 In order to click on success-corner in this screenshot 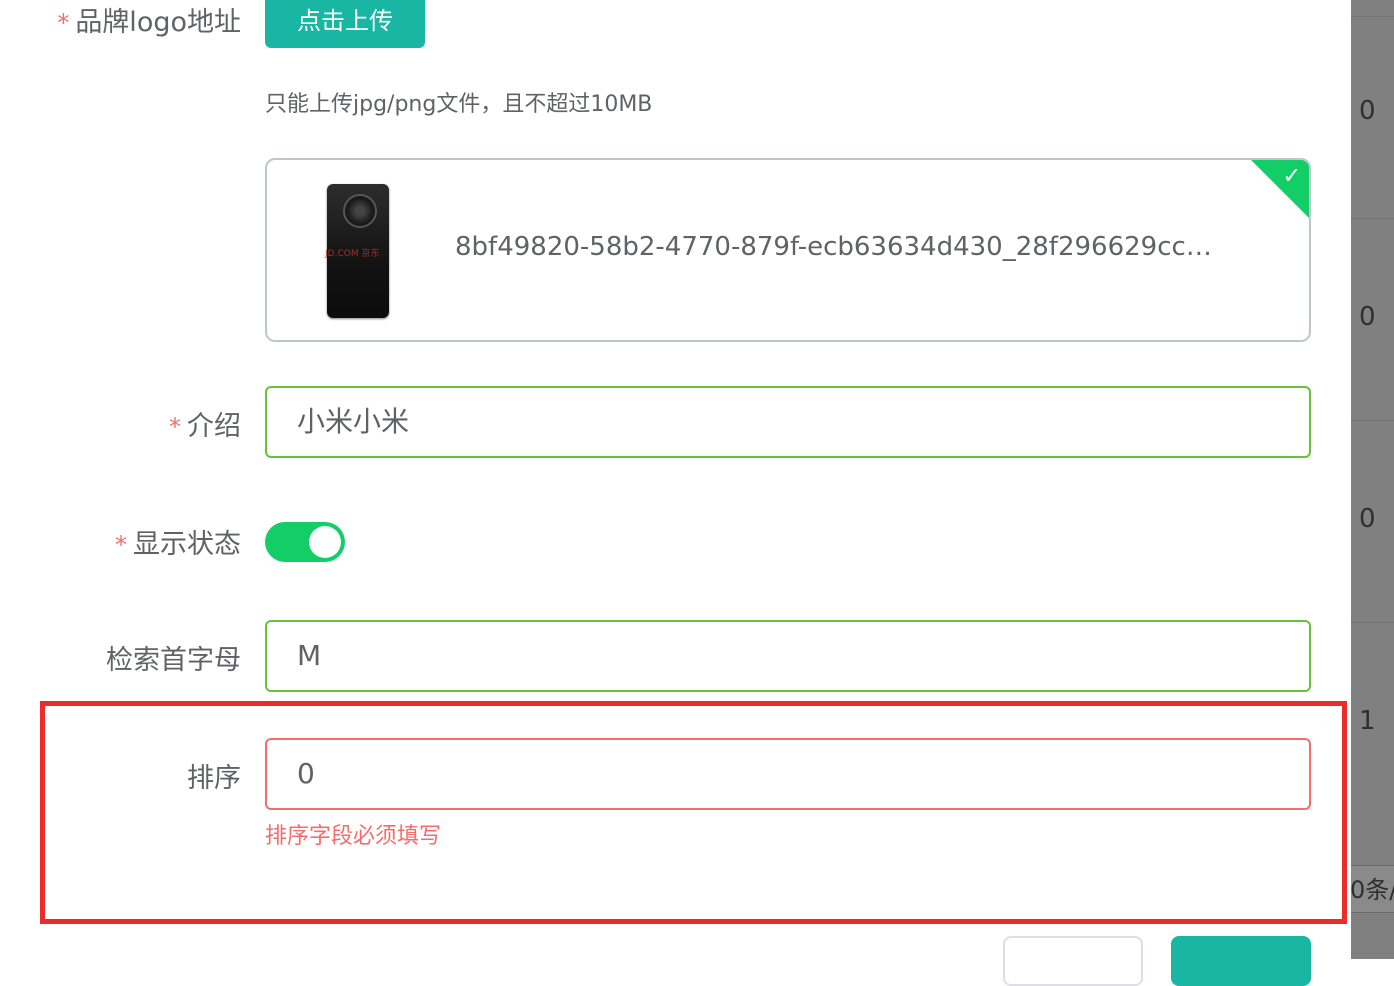, I will do `click(1279, 190)`.